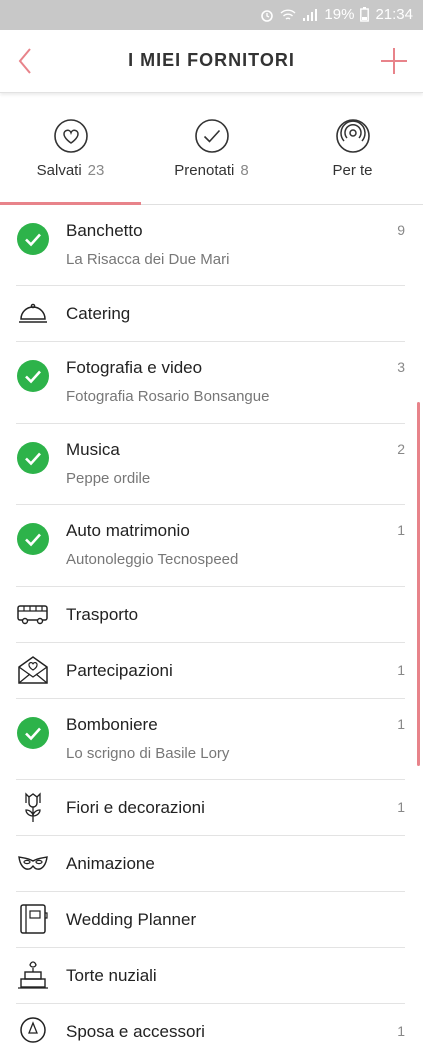 The image size is (423, 1059). What do you see at coordinates (352, 170) in the screenshot?
I see `tab-label: Per te` at bounding box center [352, 170].